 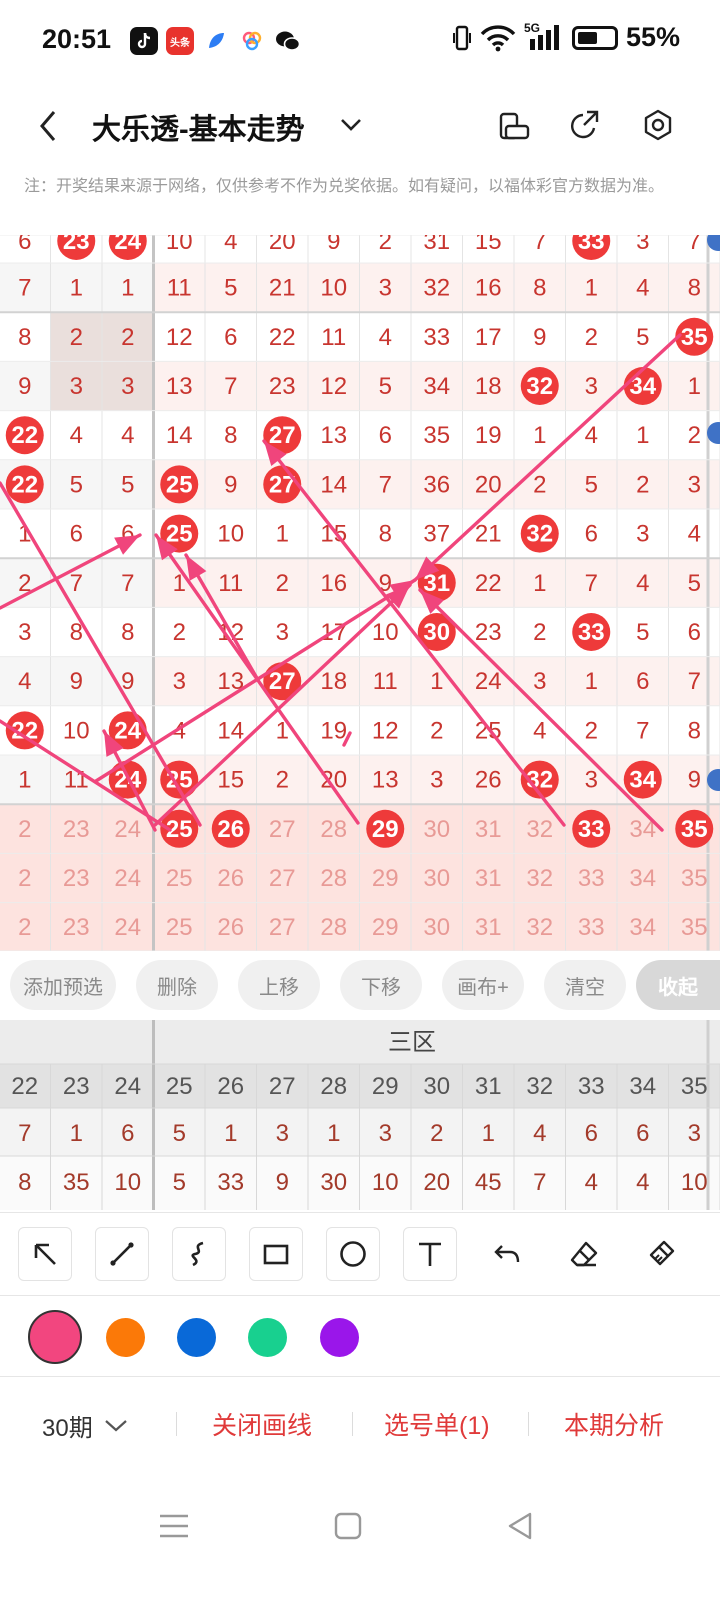 I want to click on share-icon, so click(x=584, y=126).